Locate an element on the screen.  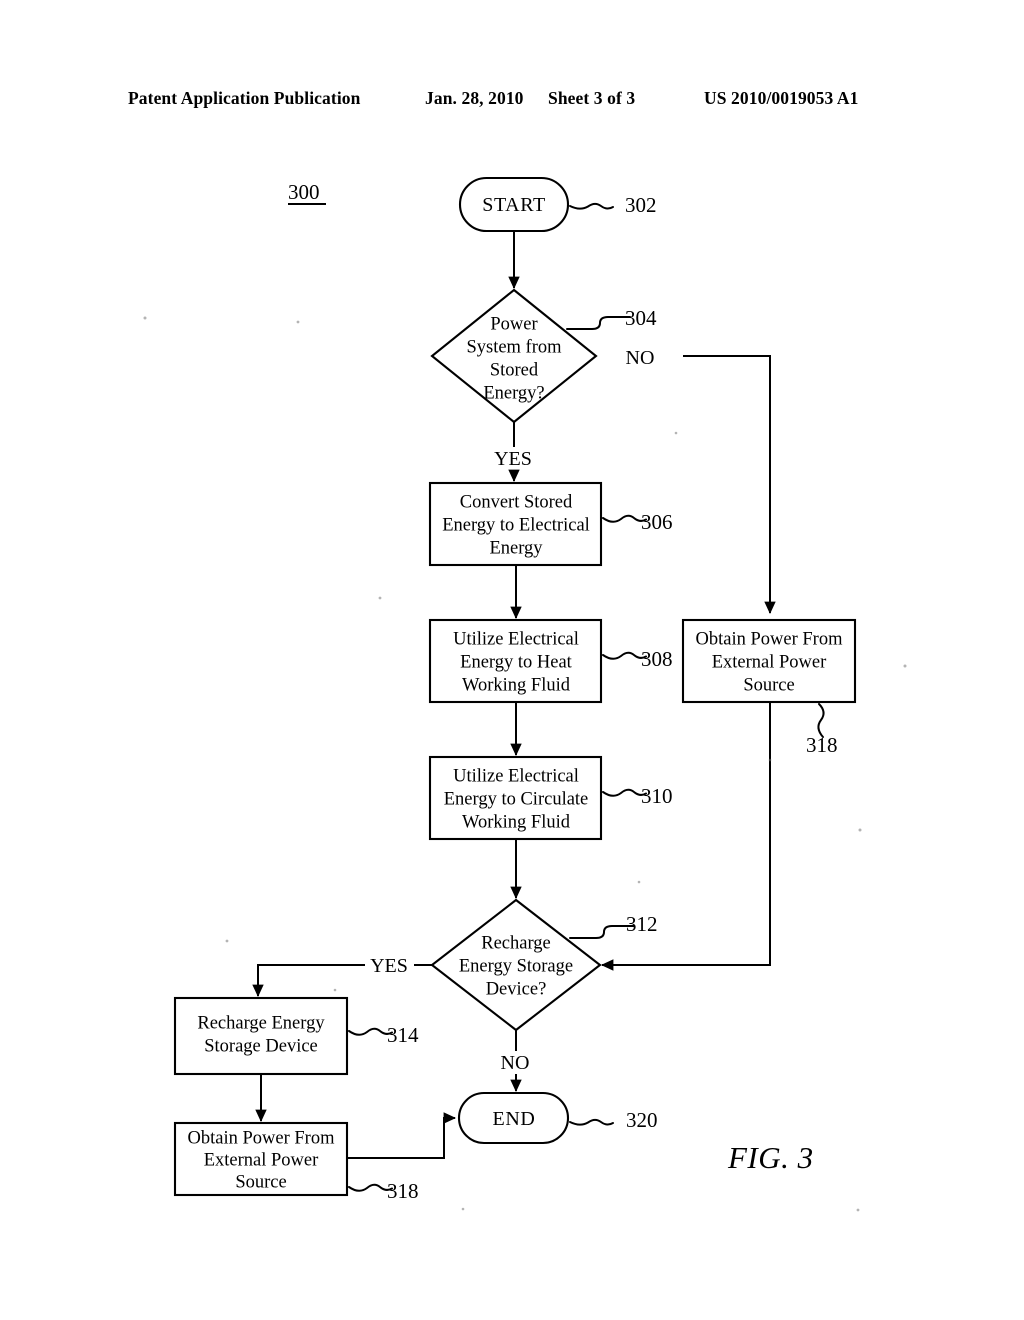
node-decision-304-line1: Power is located at coordinates (513, 324).